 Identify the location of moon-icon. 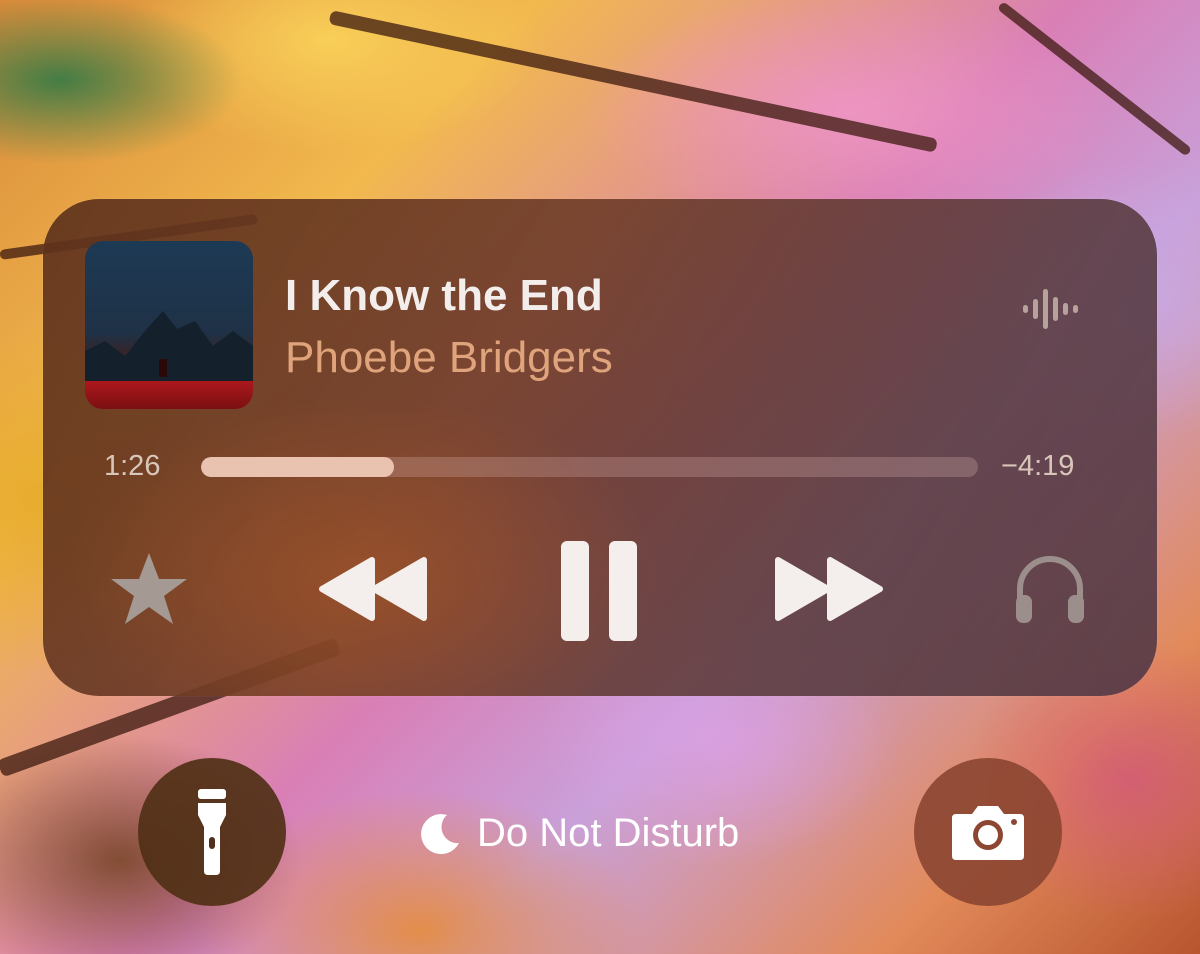
(440, 834).